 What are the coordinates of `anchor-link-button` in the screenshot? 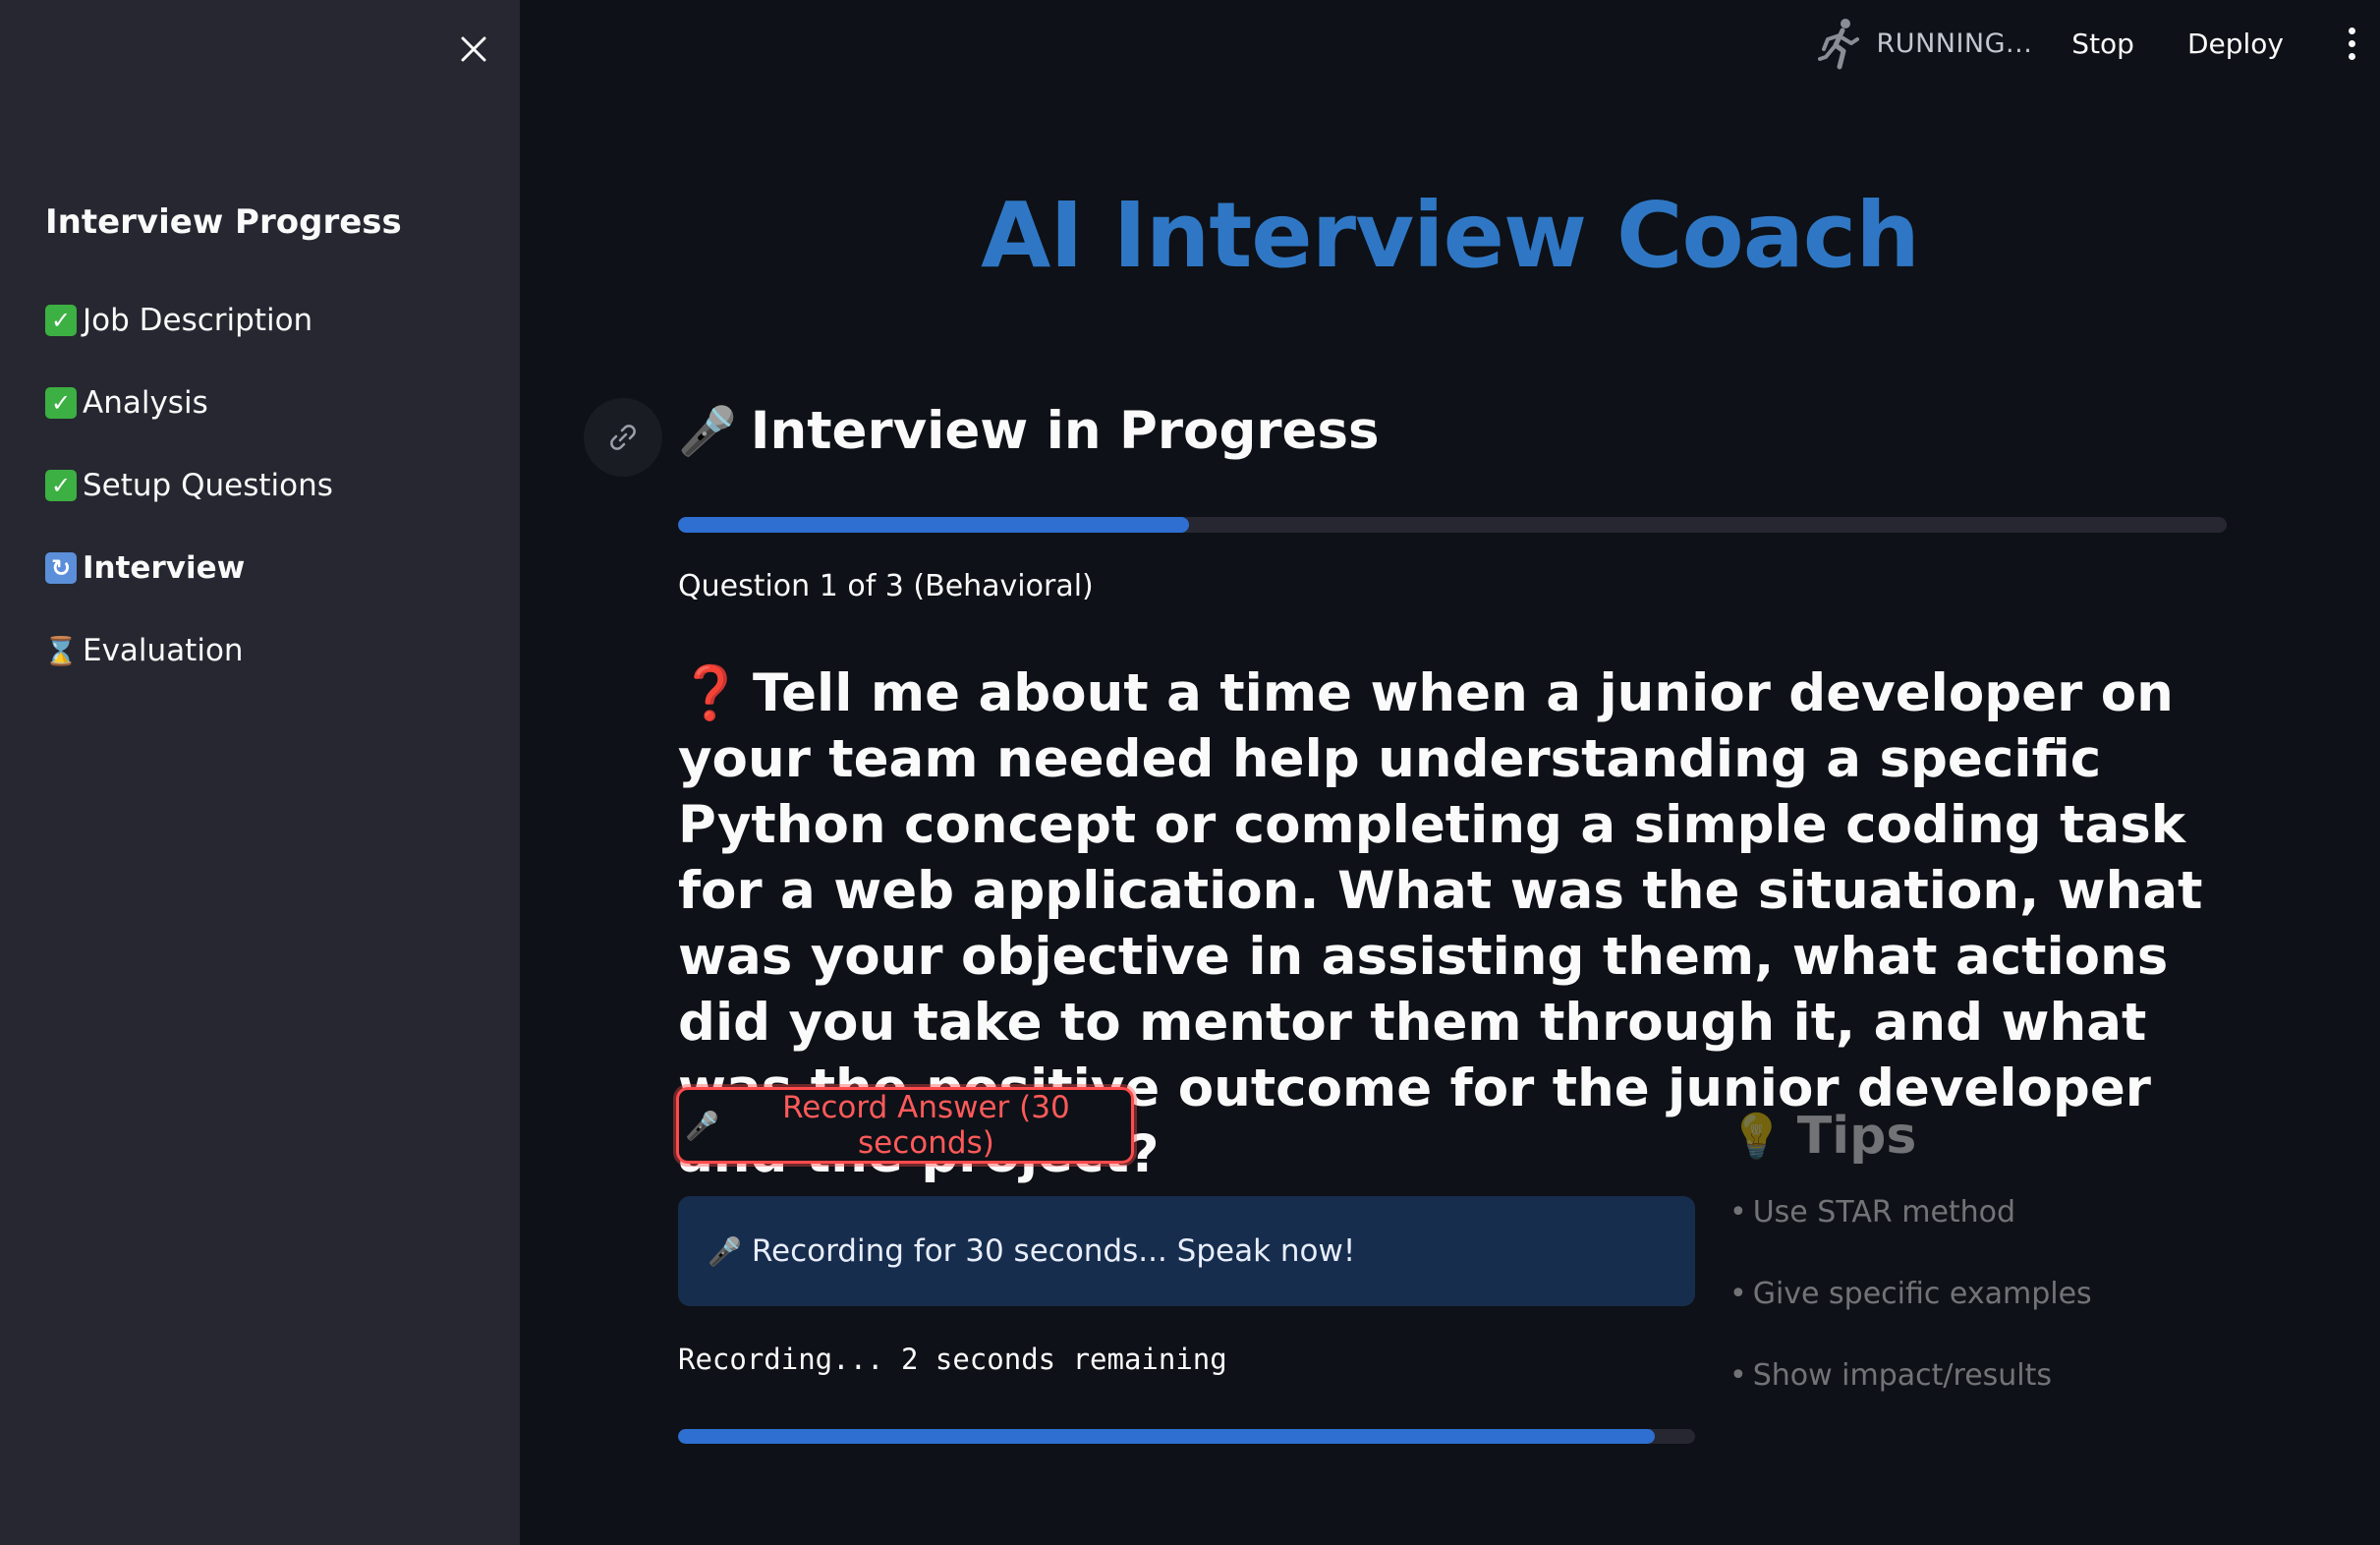 It's located at (623, 437).